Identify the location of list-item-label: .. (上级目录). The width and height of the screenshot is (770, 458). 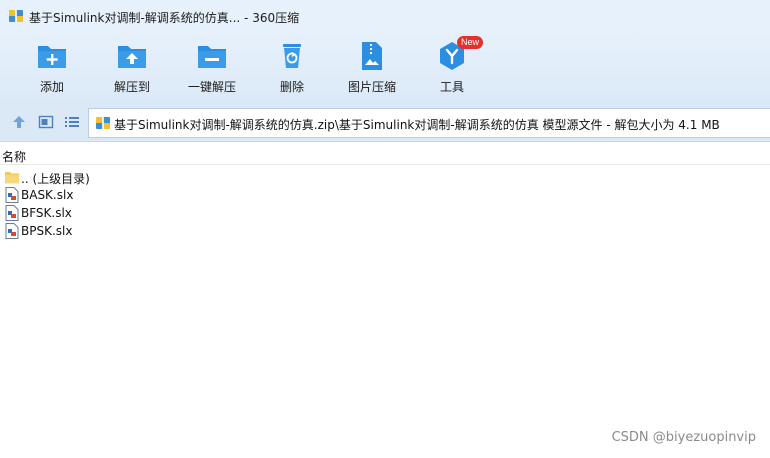
(55, 179).